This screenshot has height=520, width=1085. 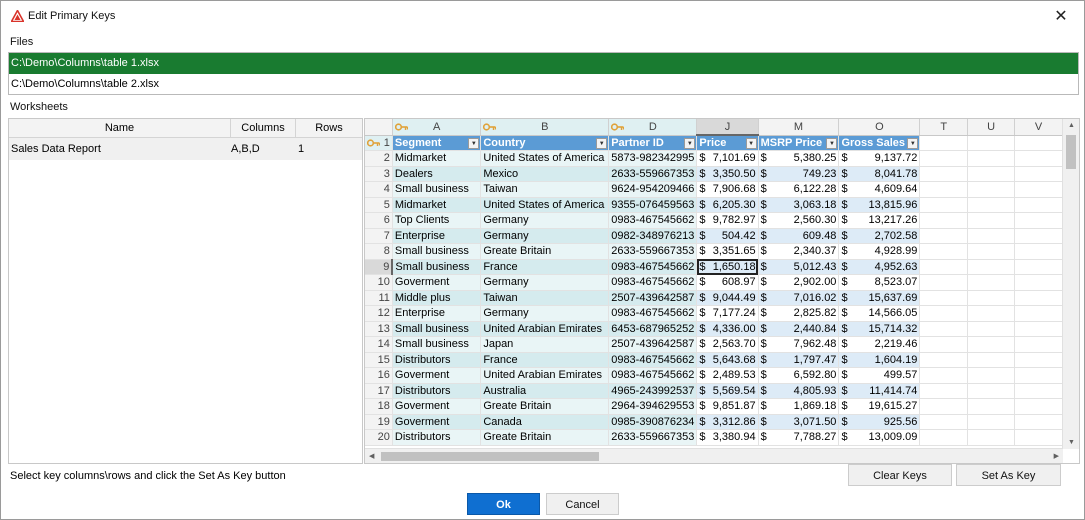 I want to click on vertical-scroll-thumb, so click(x=1071, y=152).